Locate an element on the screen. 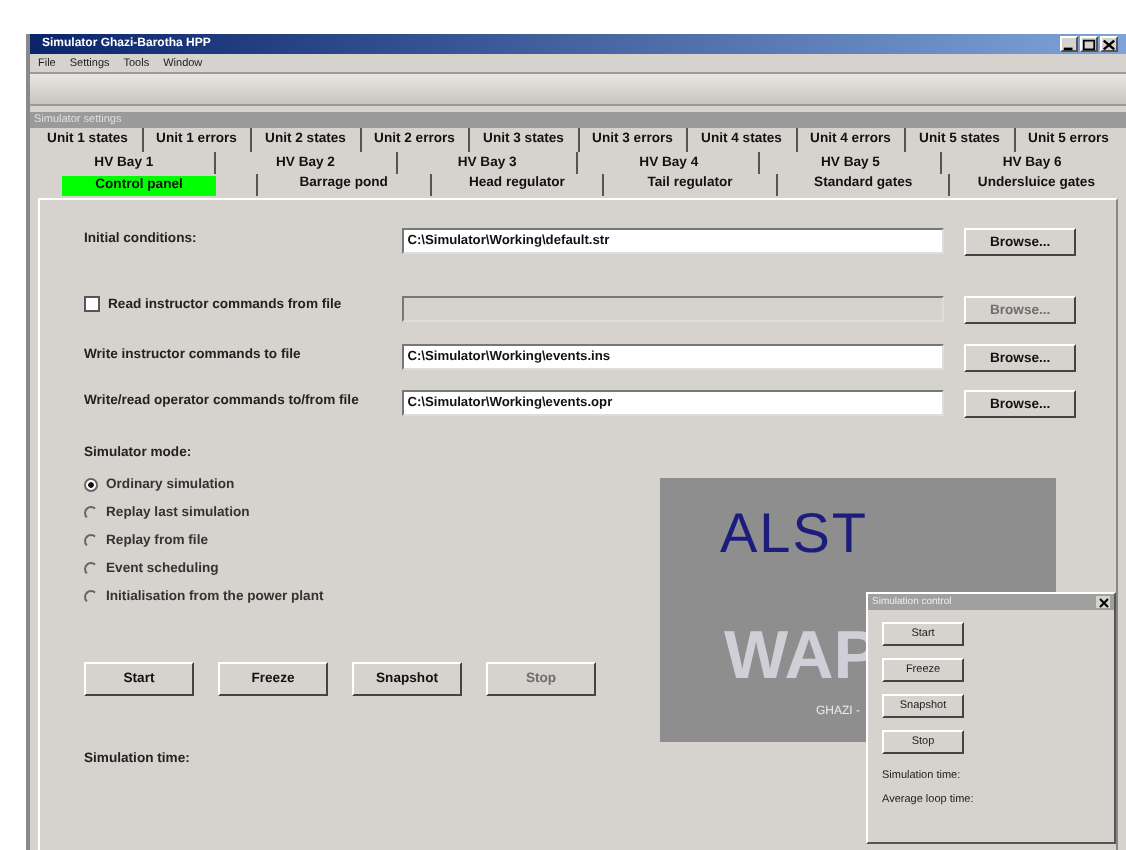 Image resolution: width=1126 pixels, height=850 pixels. maximize-icon is located at coordinates (1089, 44).